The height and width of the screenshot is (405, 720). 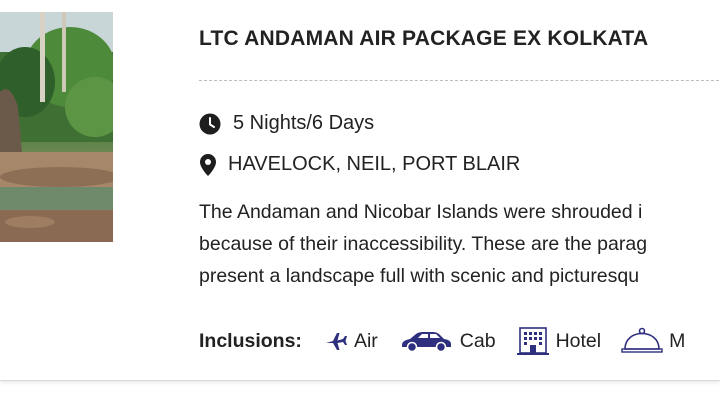 I want to click on inclusions-label: Inclusions:, so click(x=250, y=340).